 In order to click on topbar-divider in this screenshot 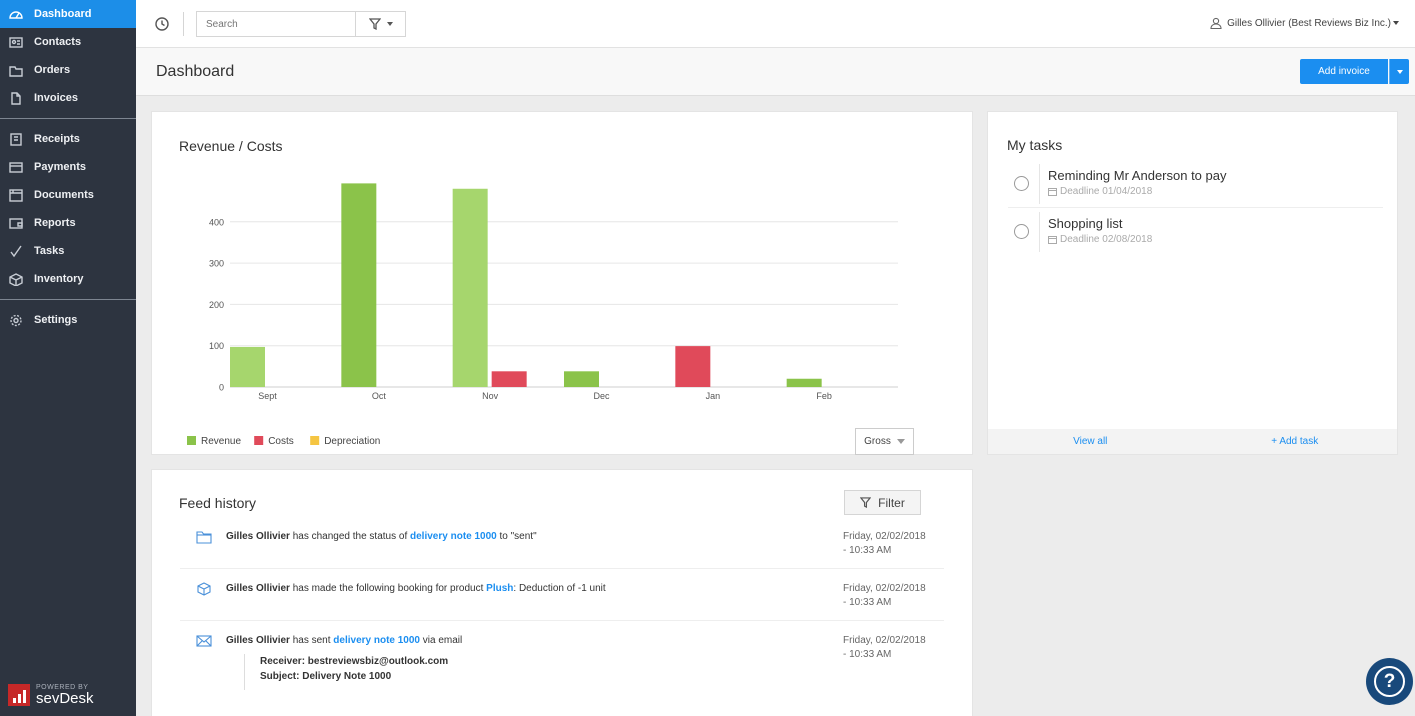, I will do `click(183, 24)`.